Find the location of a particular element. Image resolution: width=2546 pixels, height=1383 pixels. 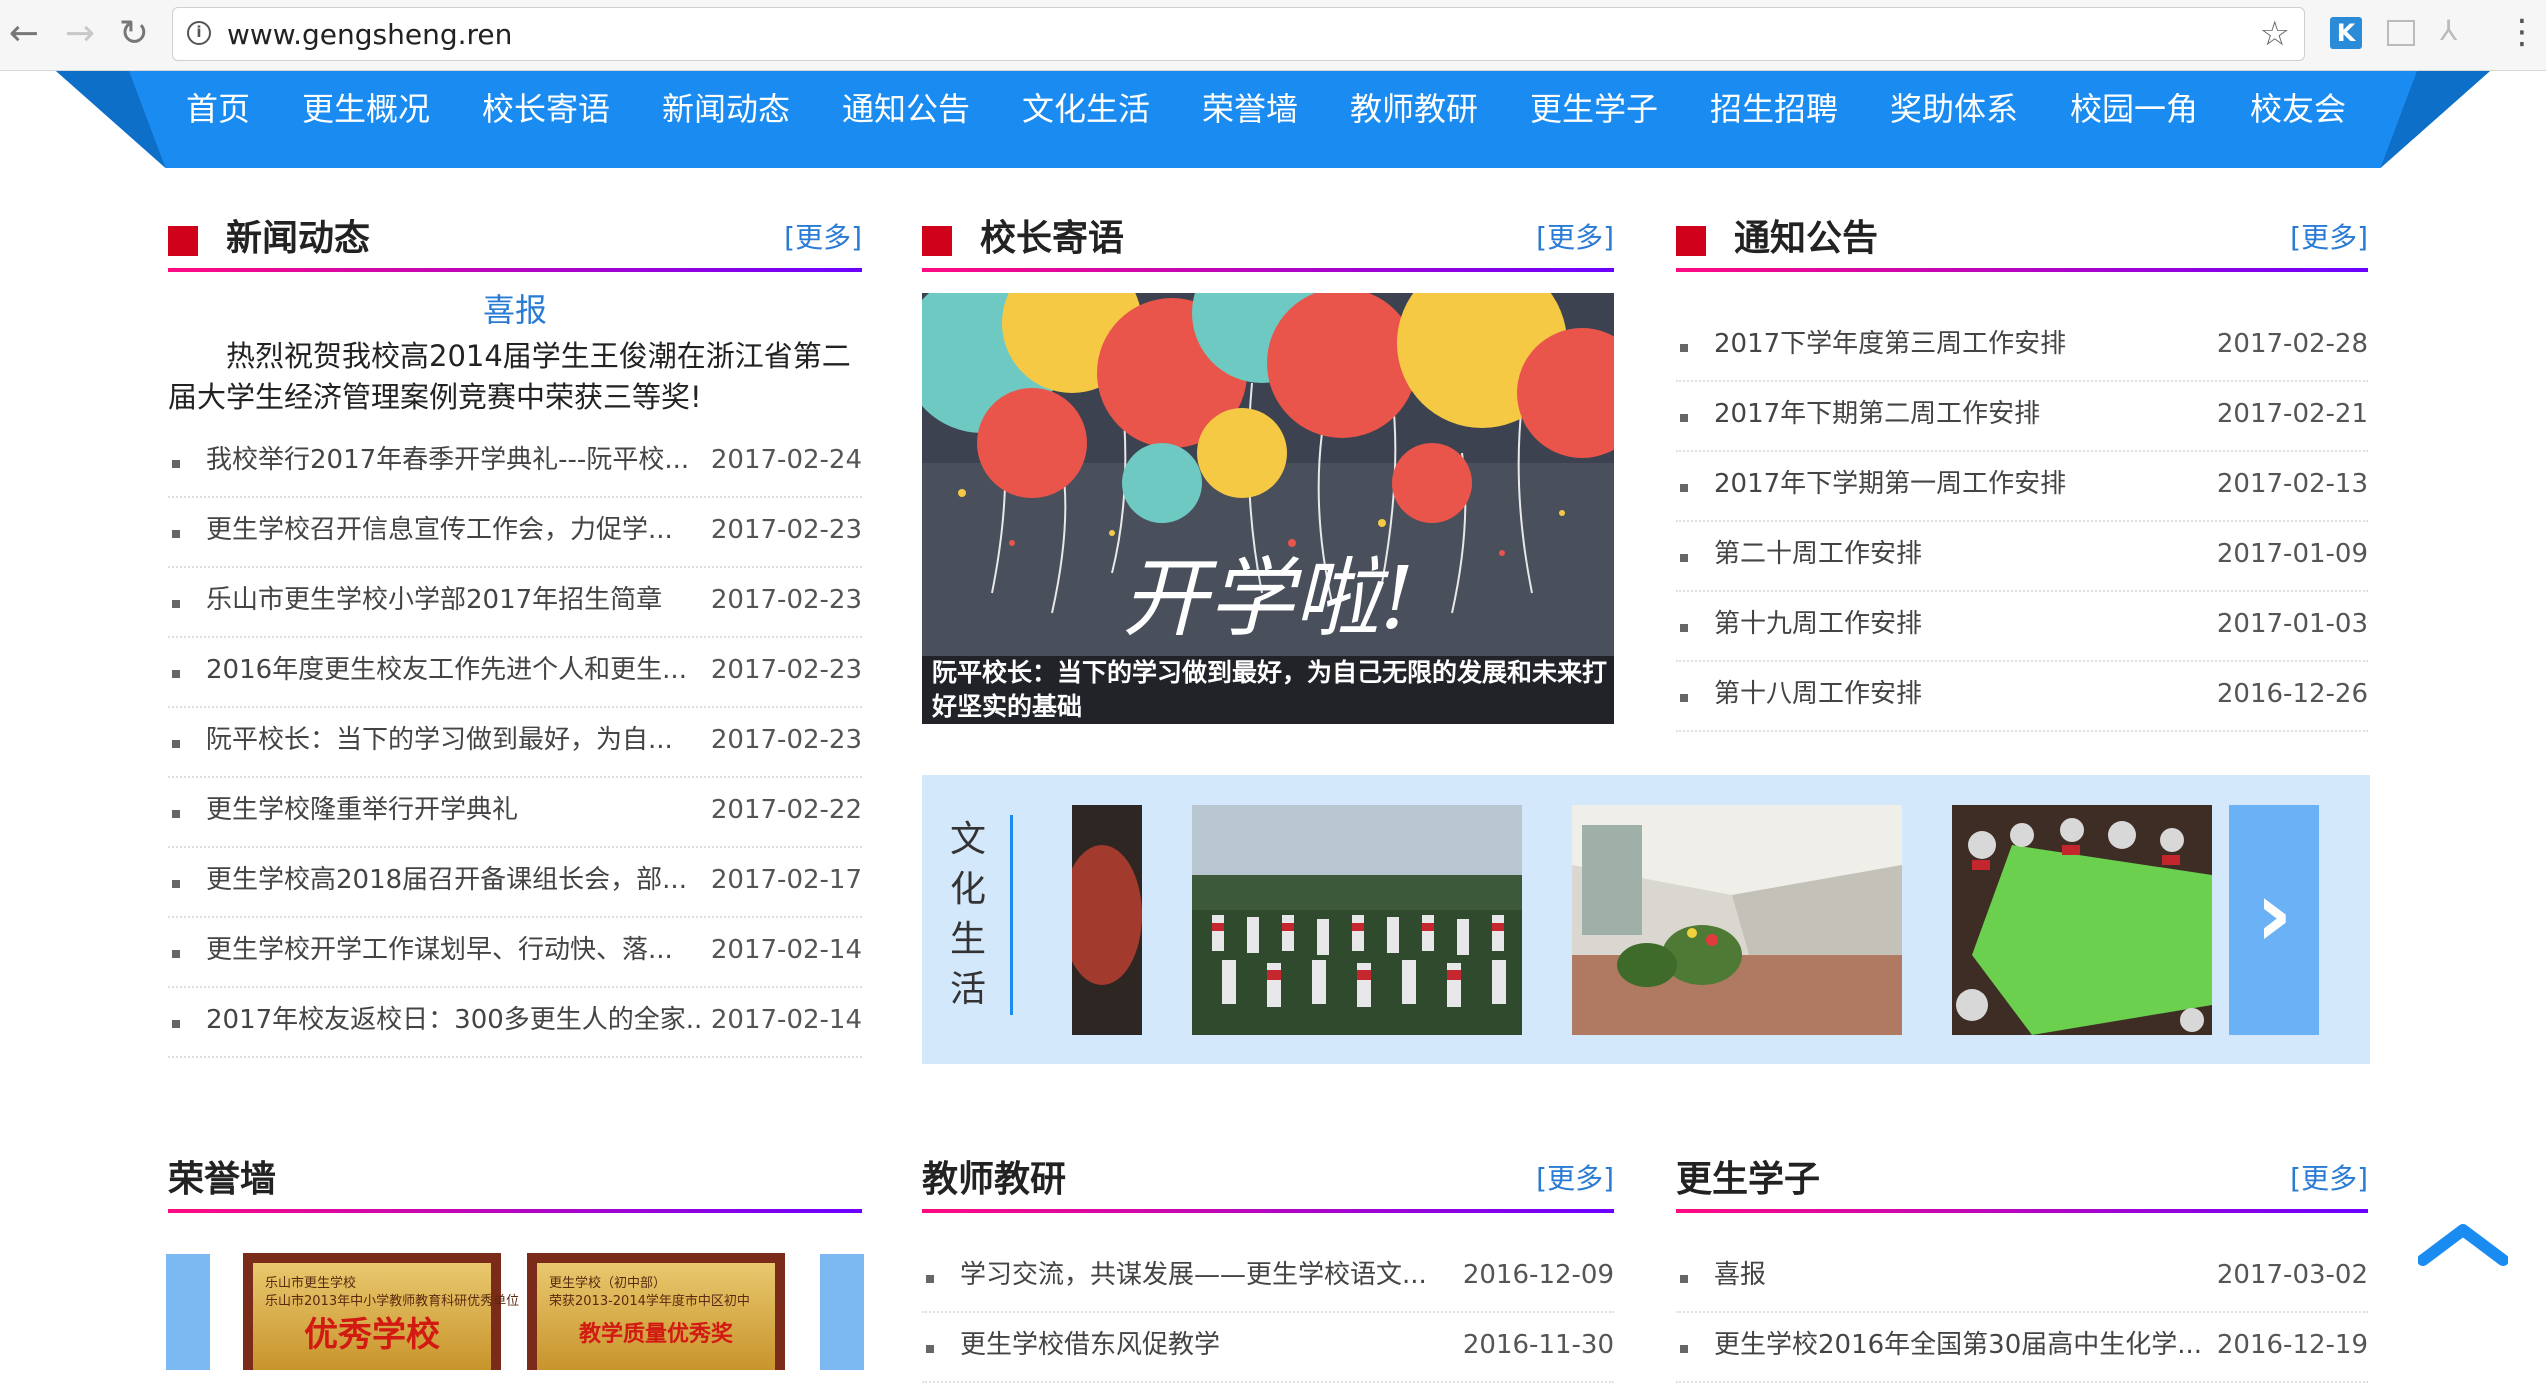

list-item: 更生学校借东风促教学 2016-11-30 is located at coordinates (1268, 1348).